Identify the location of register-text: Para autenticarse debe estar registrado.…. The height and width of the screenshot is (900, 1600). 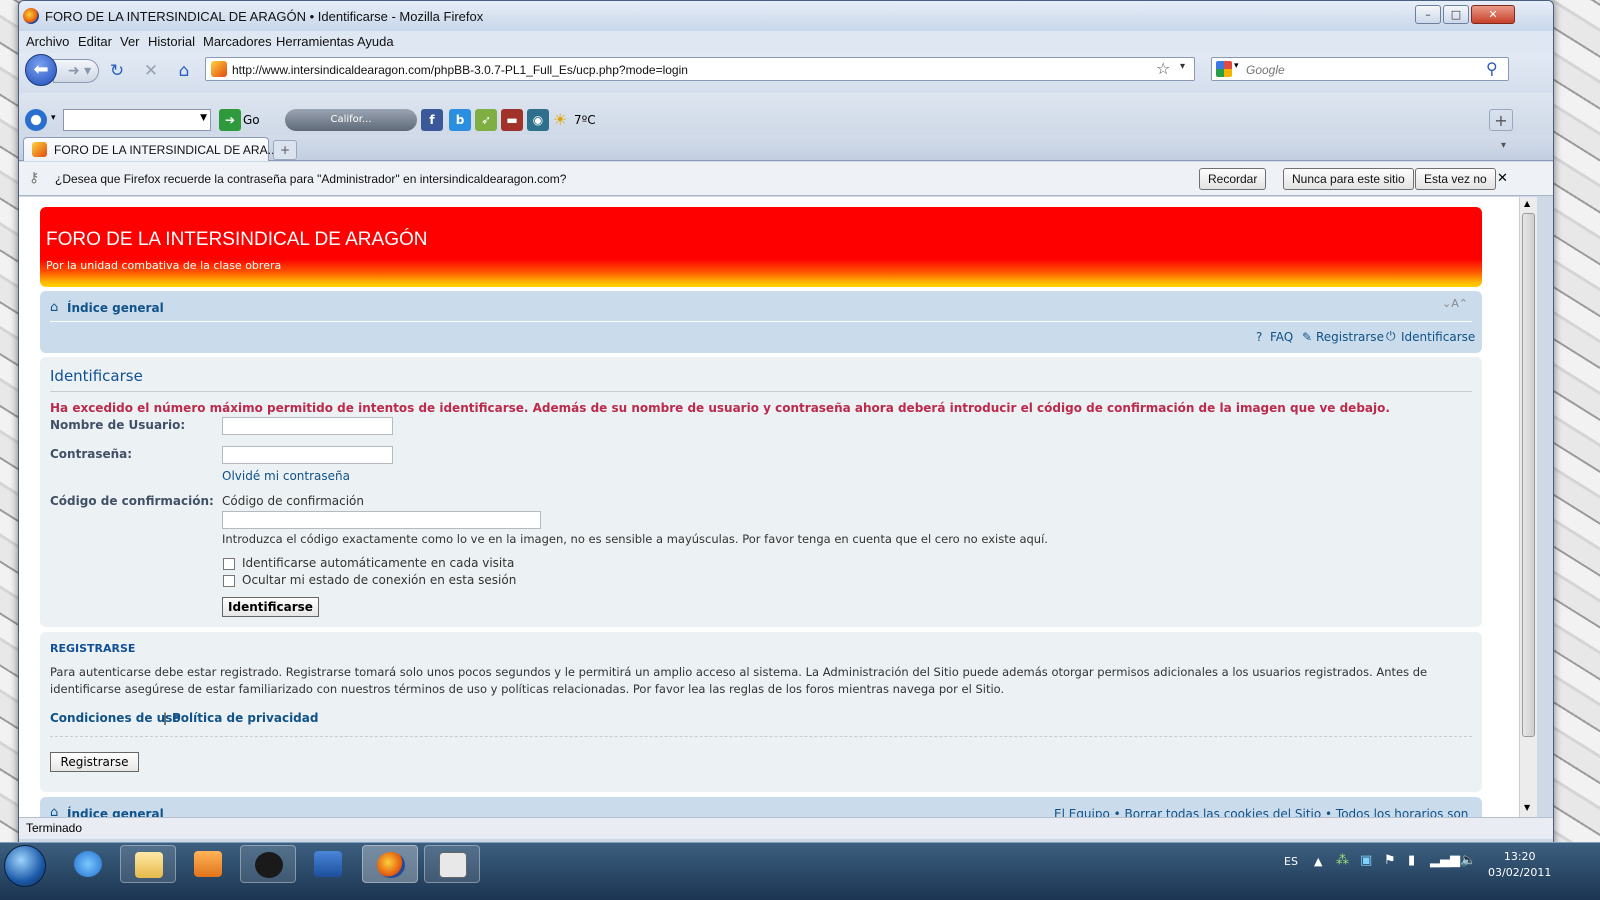
(739, 680).